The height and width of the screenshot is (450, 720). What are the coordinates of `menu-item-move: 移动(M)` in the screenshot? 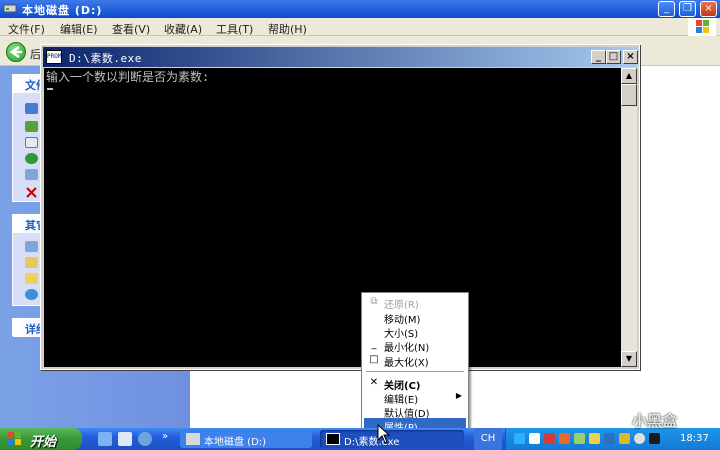 It's located at (415, 318).